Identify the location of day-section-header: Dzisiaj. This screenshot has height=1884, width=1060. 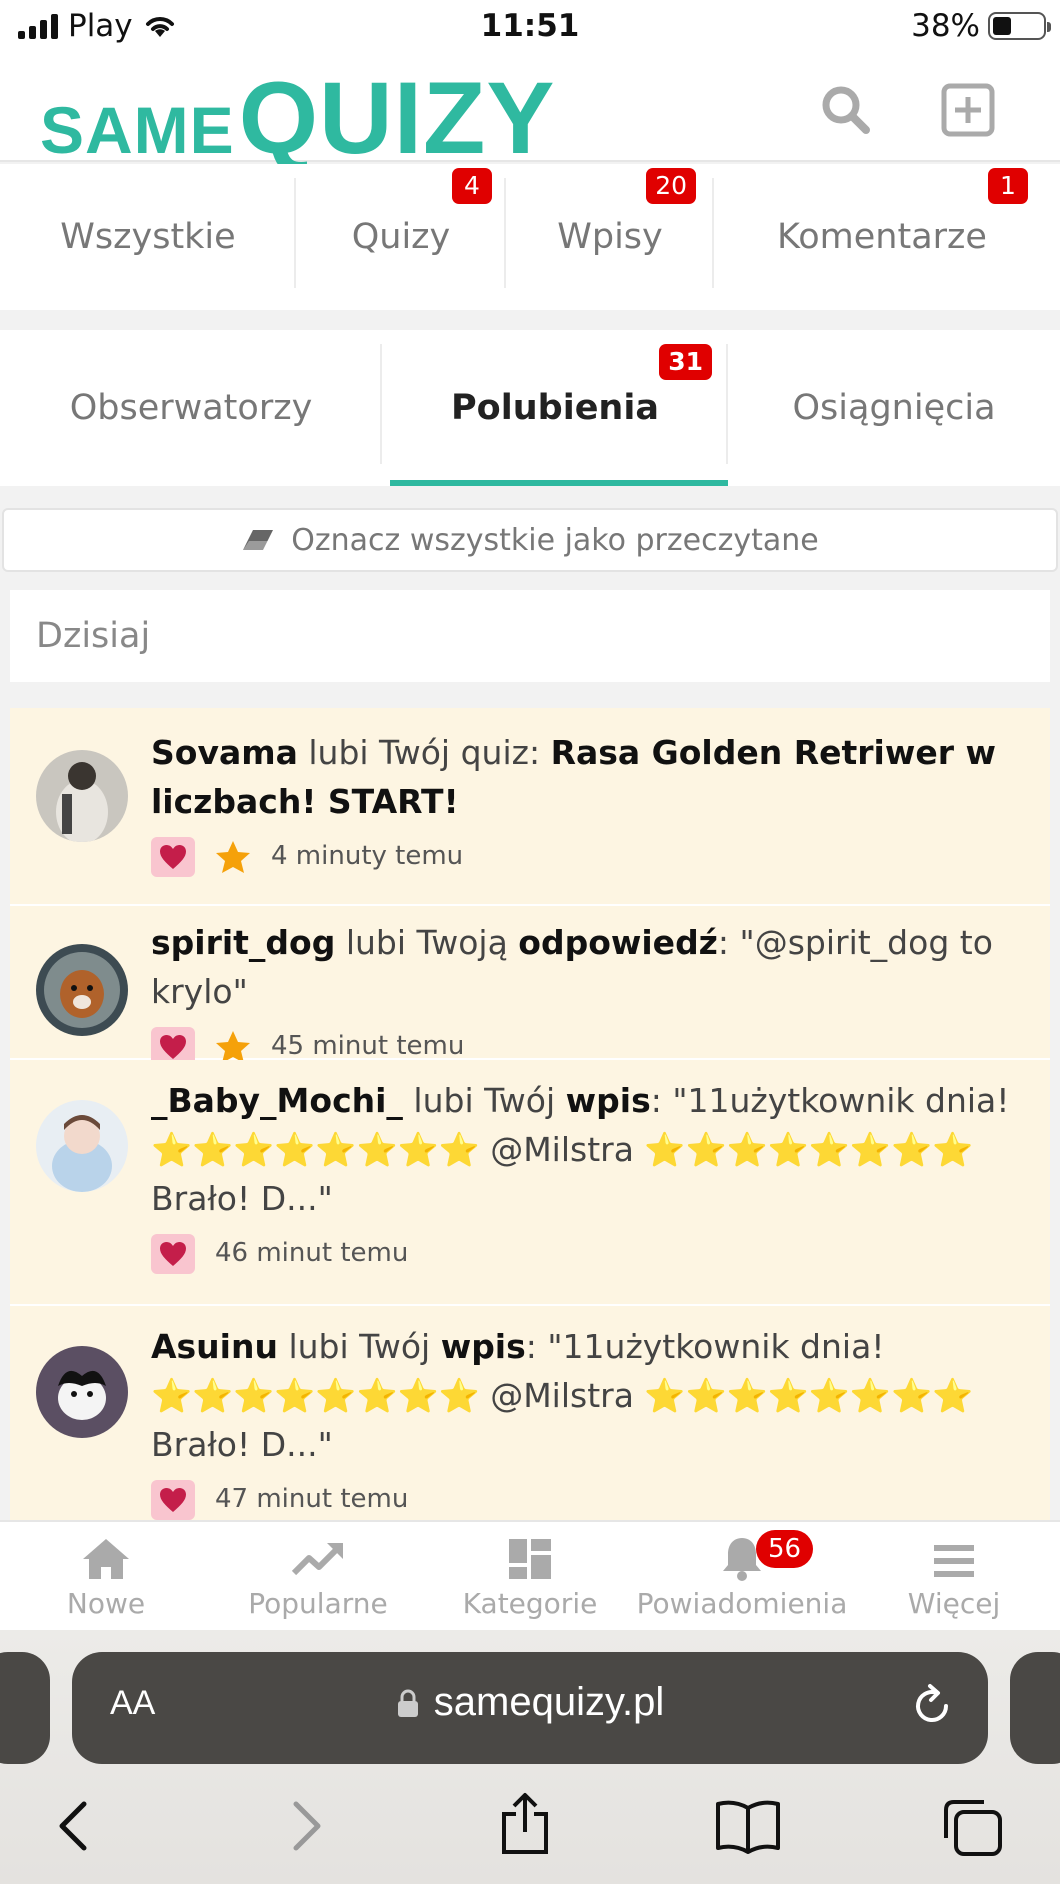
(530, 636).